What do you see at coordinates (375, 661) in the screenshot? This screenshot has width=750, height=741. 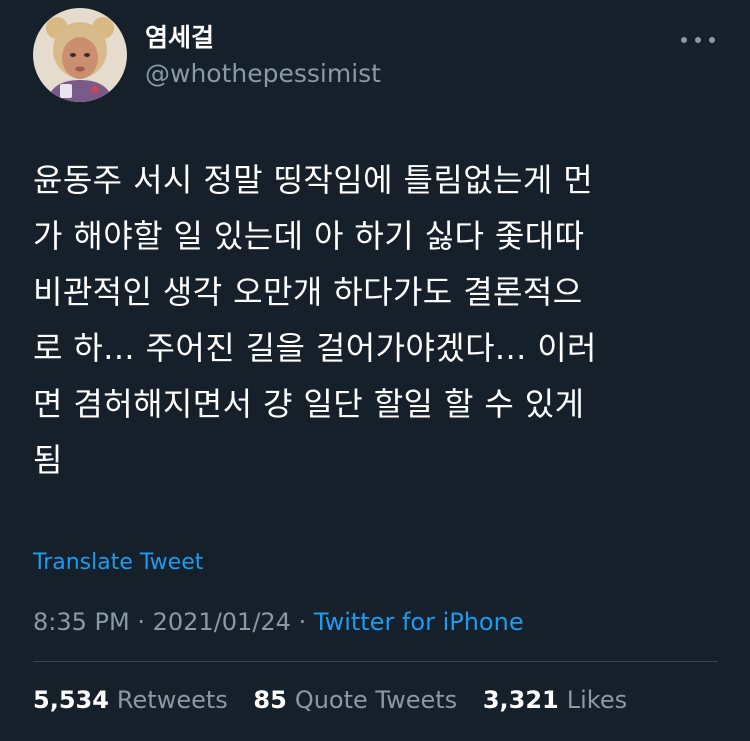 I see `divider` at bounding box center [375, 661].